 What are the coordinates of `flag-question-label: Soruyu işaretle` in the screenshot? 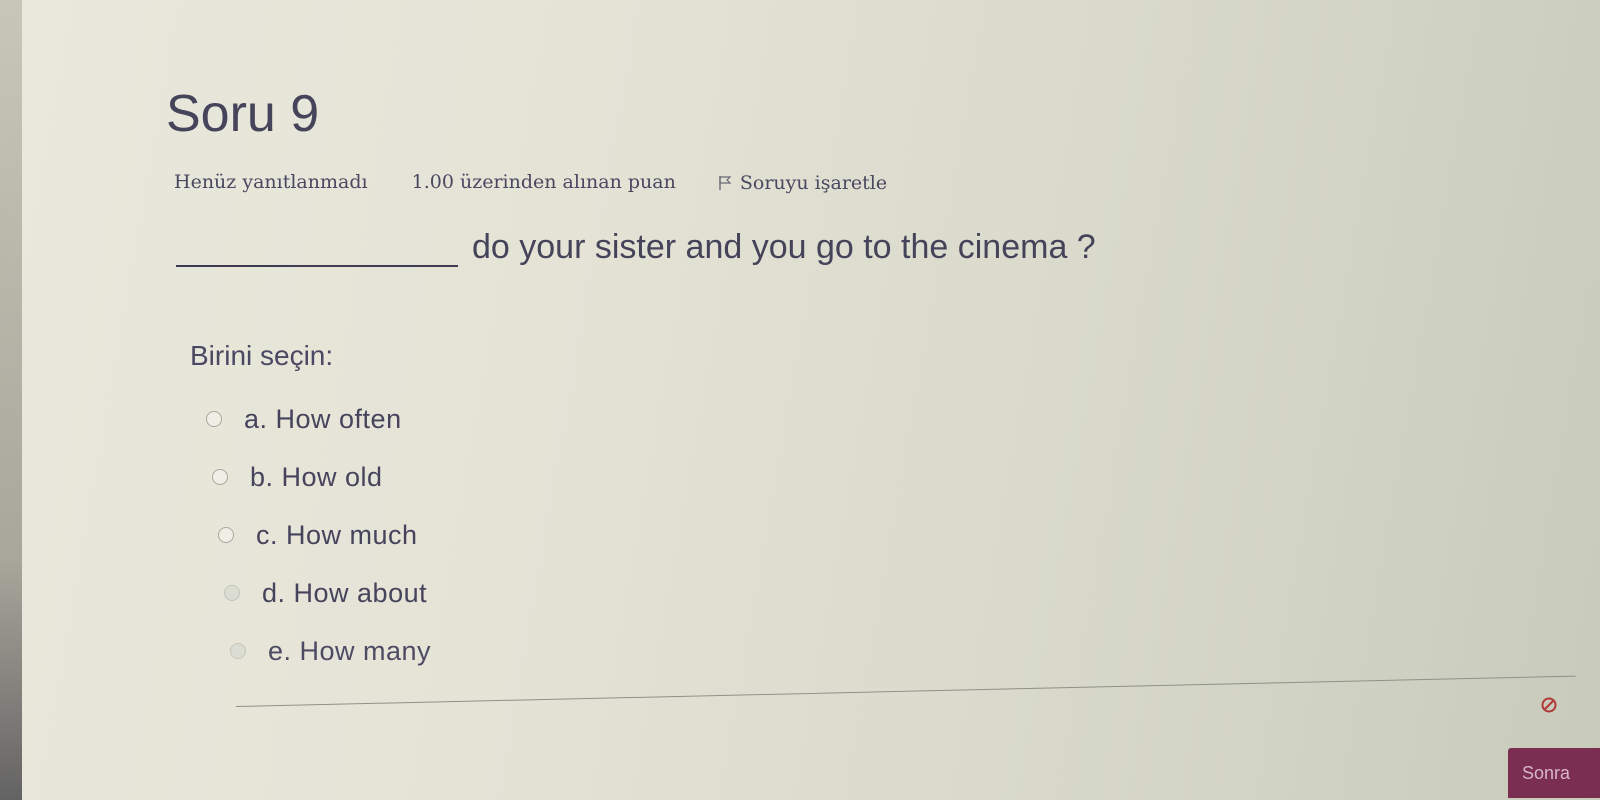 It's located at (813, 182).